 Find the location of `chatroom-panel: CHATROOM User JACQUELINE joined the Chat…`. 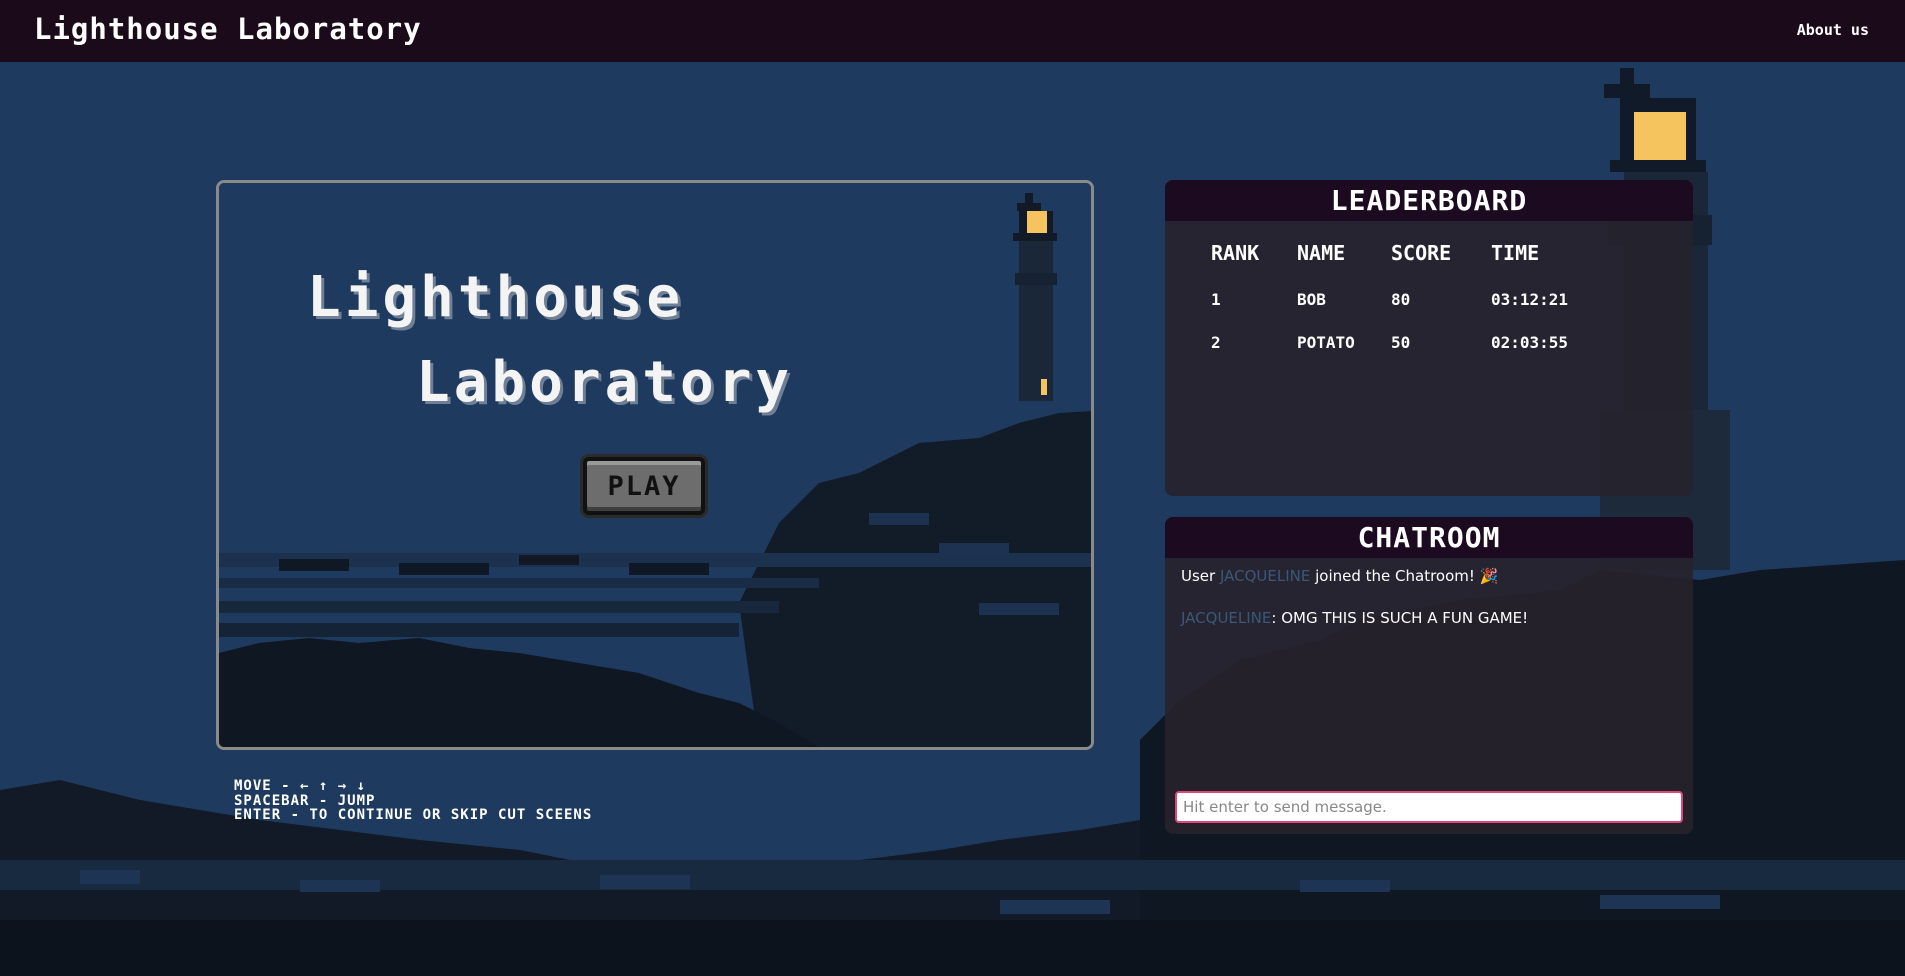

chatroom-panel: CHATROOM User JACQUELINE joined the Chat… is located at coordinates (1429, 675).